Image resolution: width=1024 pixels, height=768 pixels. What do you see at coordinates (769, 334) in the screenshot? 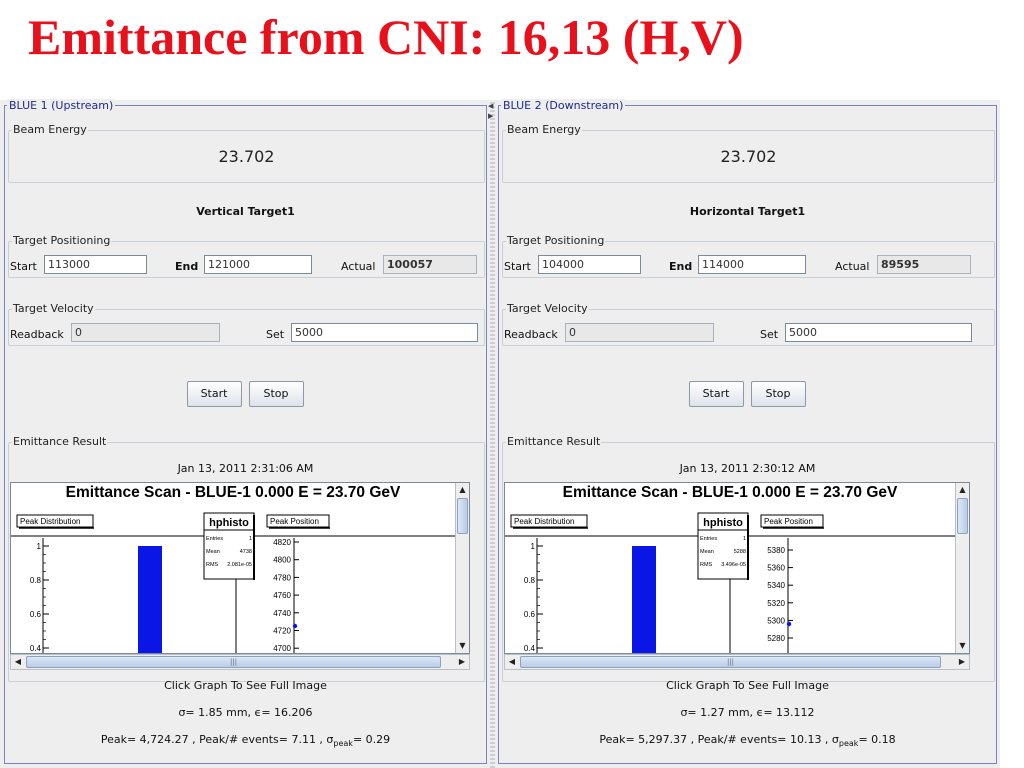
I see `set-velocity-label: Set` at bounding box center [769, 334].